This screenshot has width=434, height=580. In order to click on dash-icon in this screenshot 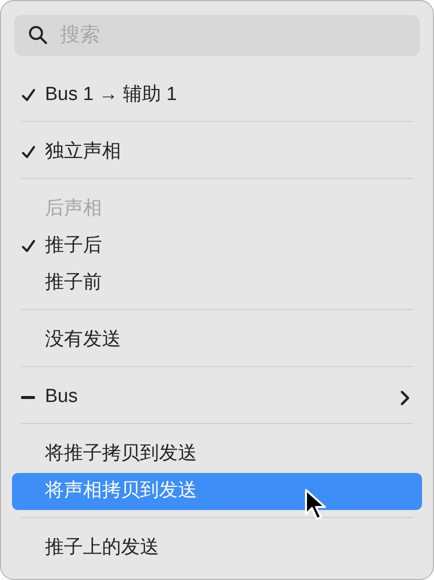, I will do `click(28, 398)`.